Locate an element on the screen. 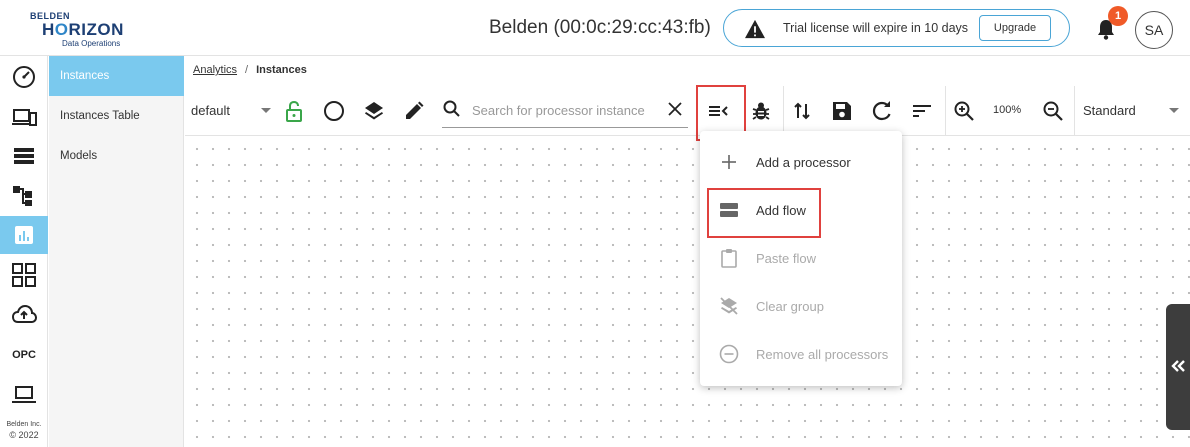  menu-item-label: Paste flow is located at coordinates (786, 258).